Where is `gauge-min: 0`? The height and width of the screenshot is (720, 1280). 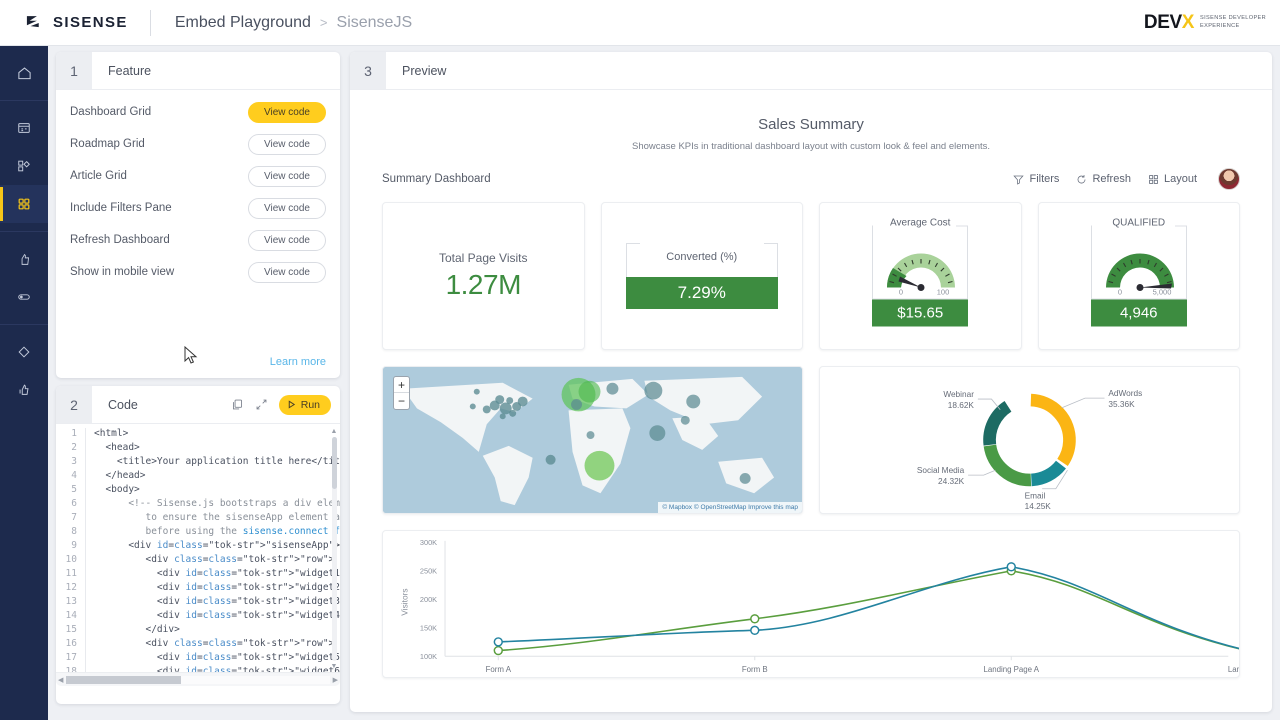 gauge-min: 0 is located at coordinates (1120, 292).